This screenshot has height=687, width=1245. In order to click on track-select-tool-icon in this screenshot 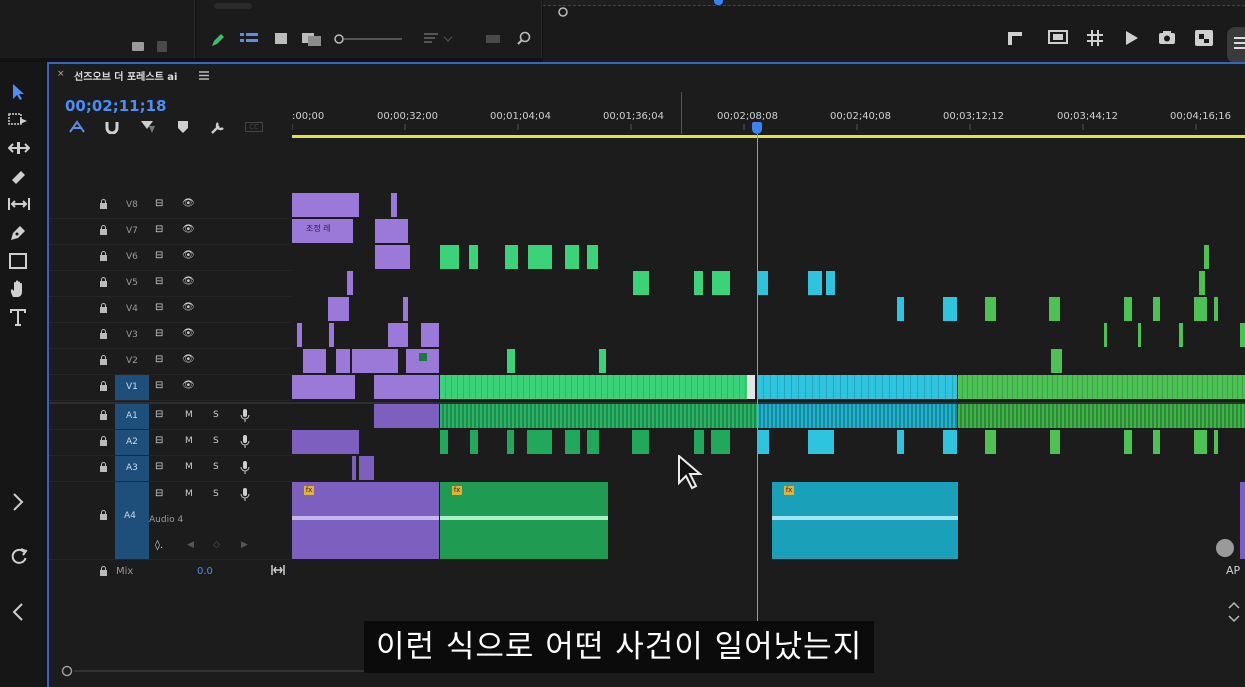, I will do `click(18, 120)`.